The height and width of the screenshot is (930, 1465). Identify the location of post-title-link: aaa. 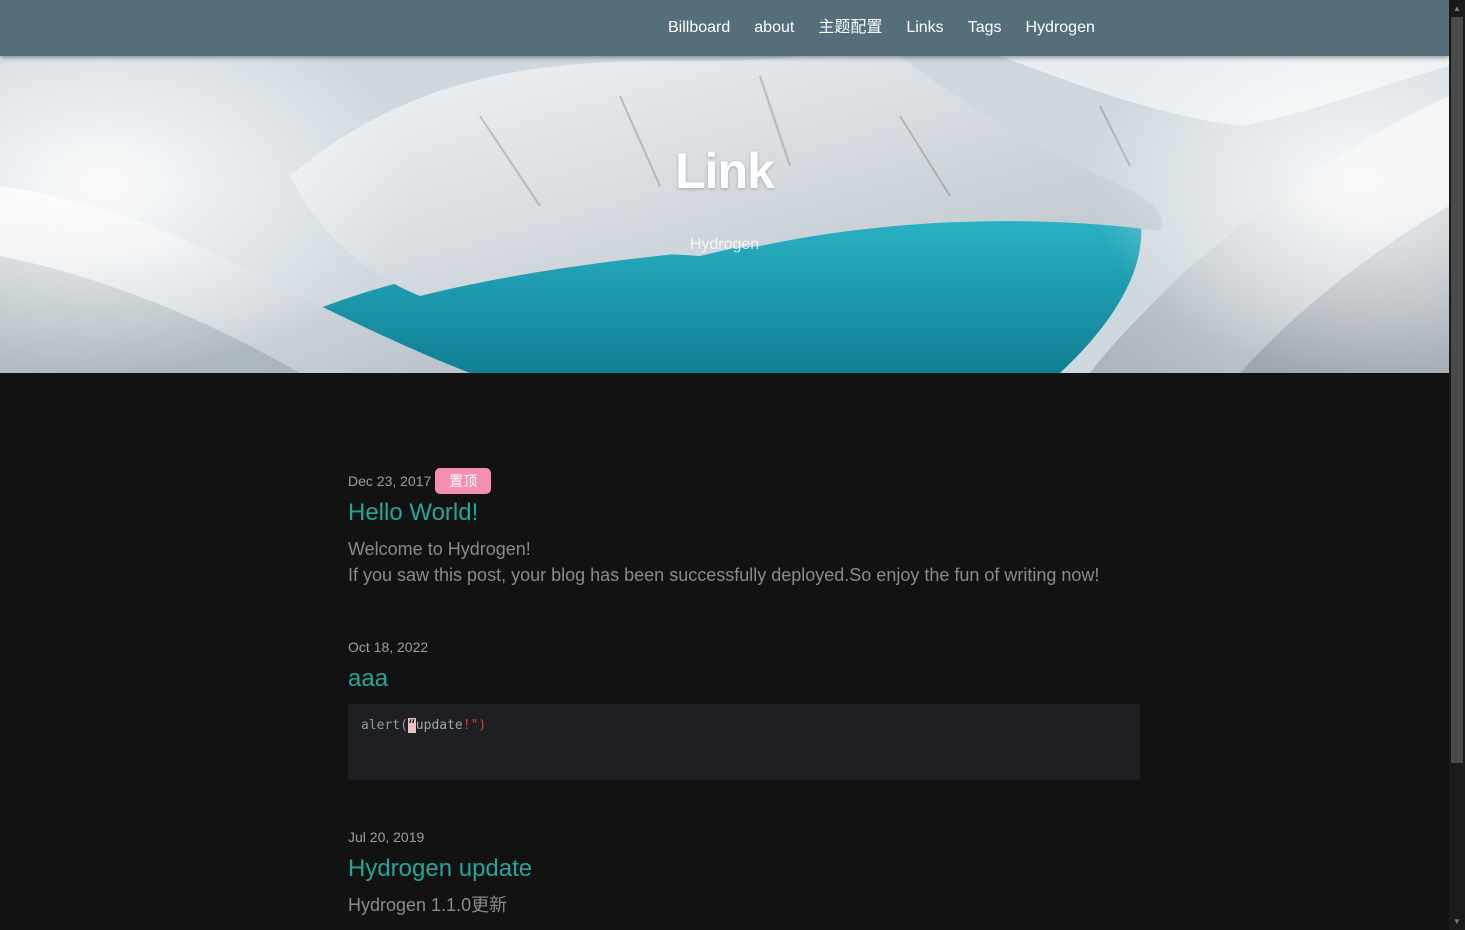
(368, 679).